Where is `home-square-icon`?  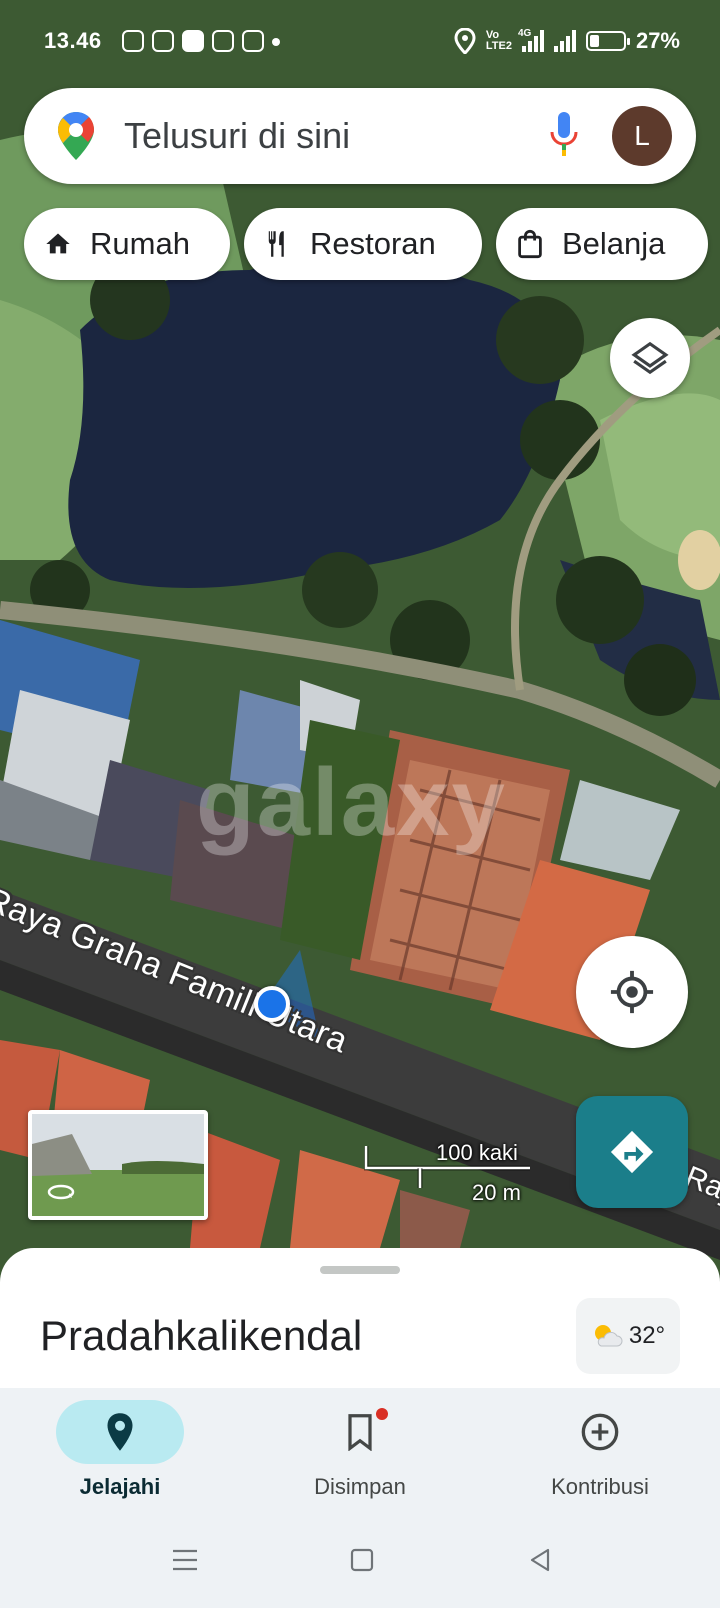 home-square-icon is located at coordinates (362, 1560).